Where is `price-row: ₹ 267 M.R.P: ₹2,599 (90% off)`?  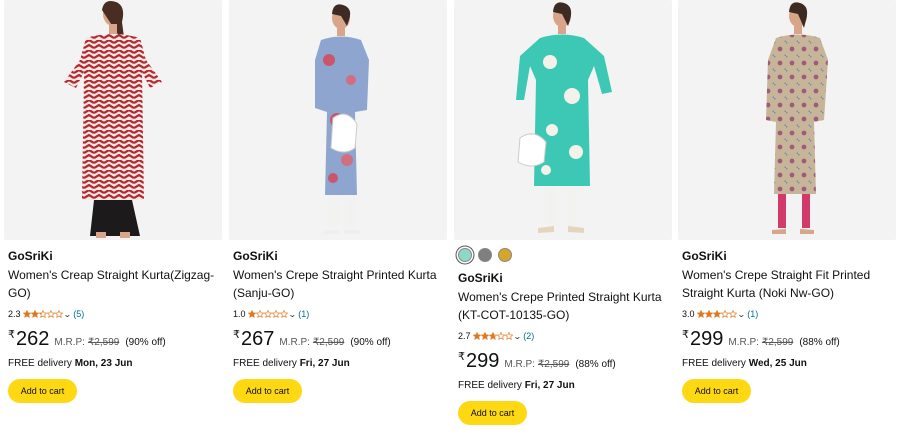
price-row: ₹ 267 M.R.P: ₹2,599 (90% off) is located at coordinates (338, 341).